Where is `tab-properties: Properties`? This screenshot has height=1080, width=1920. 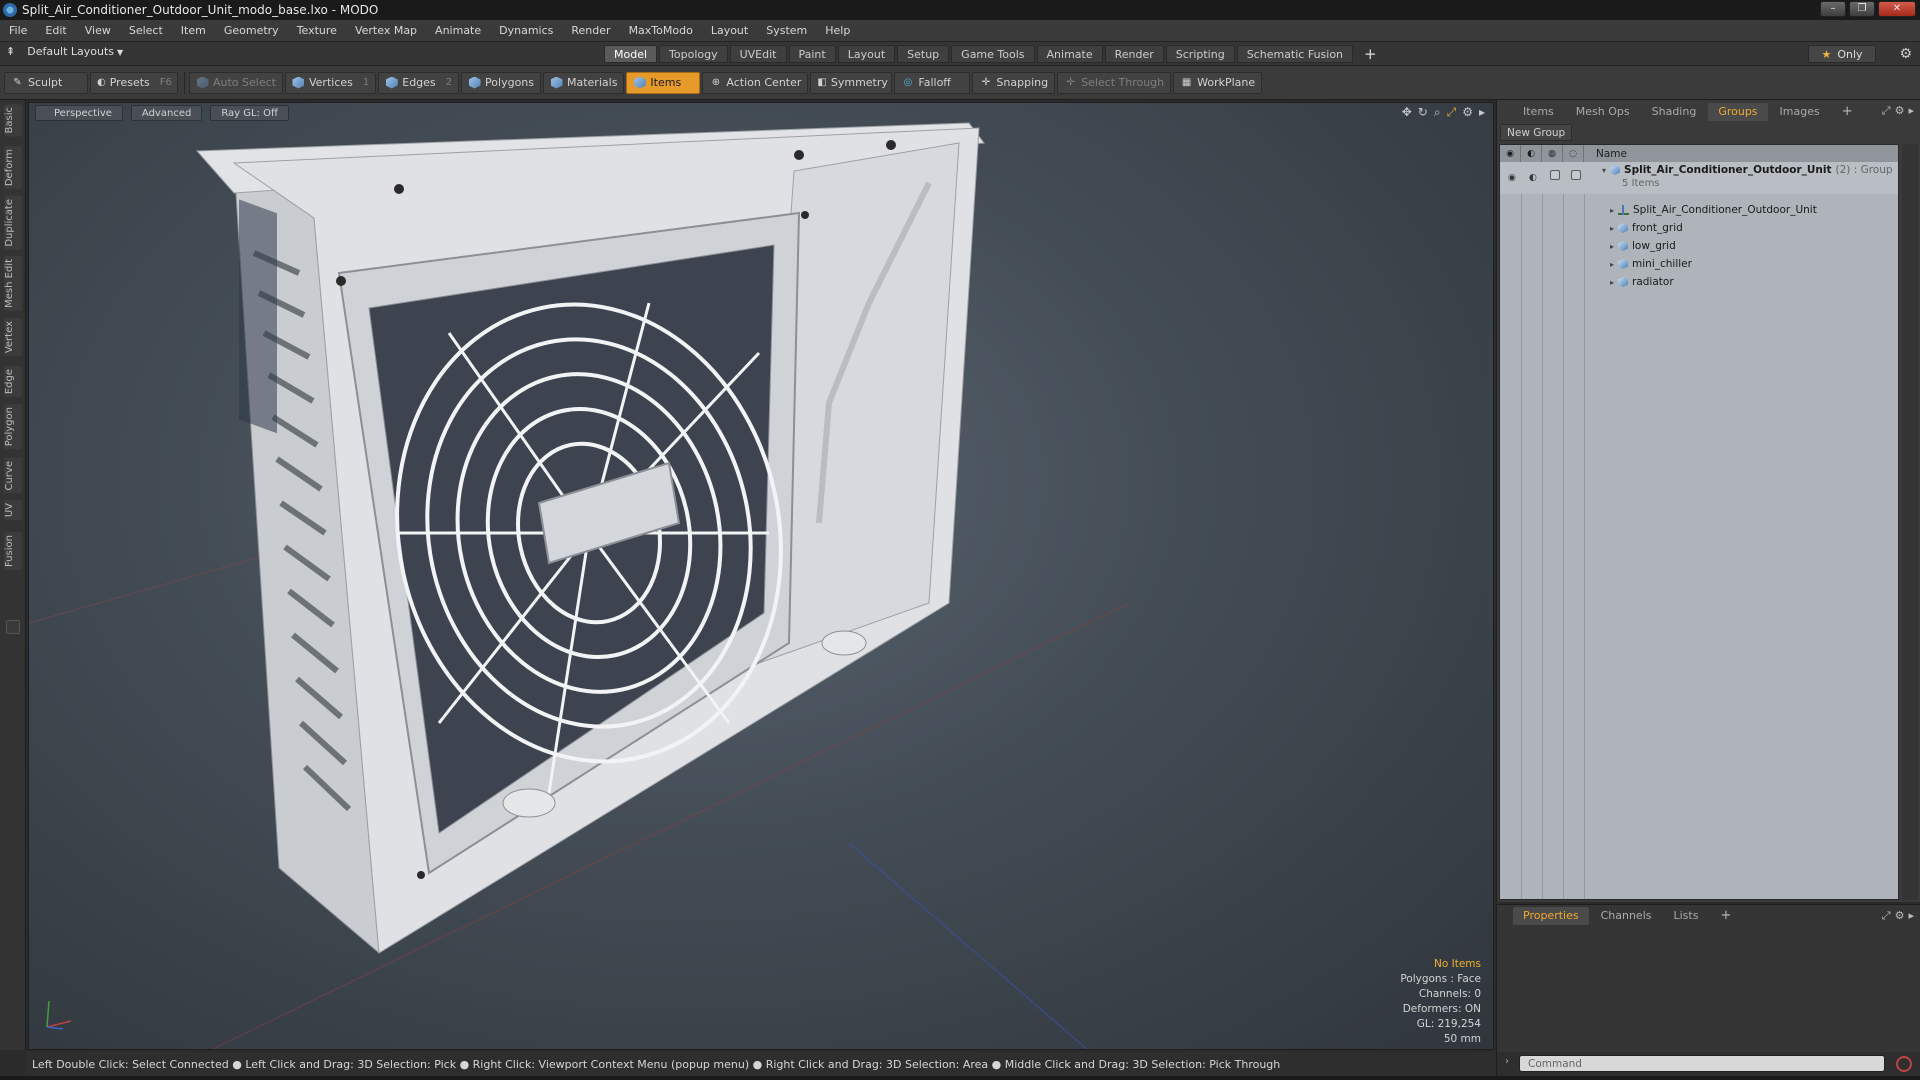 tab-properties: Properties is located at coordinates (1551, 916).